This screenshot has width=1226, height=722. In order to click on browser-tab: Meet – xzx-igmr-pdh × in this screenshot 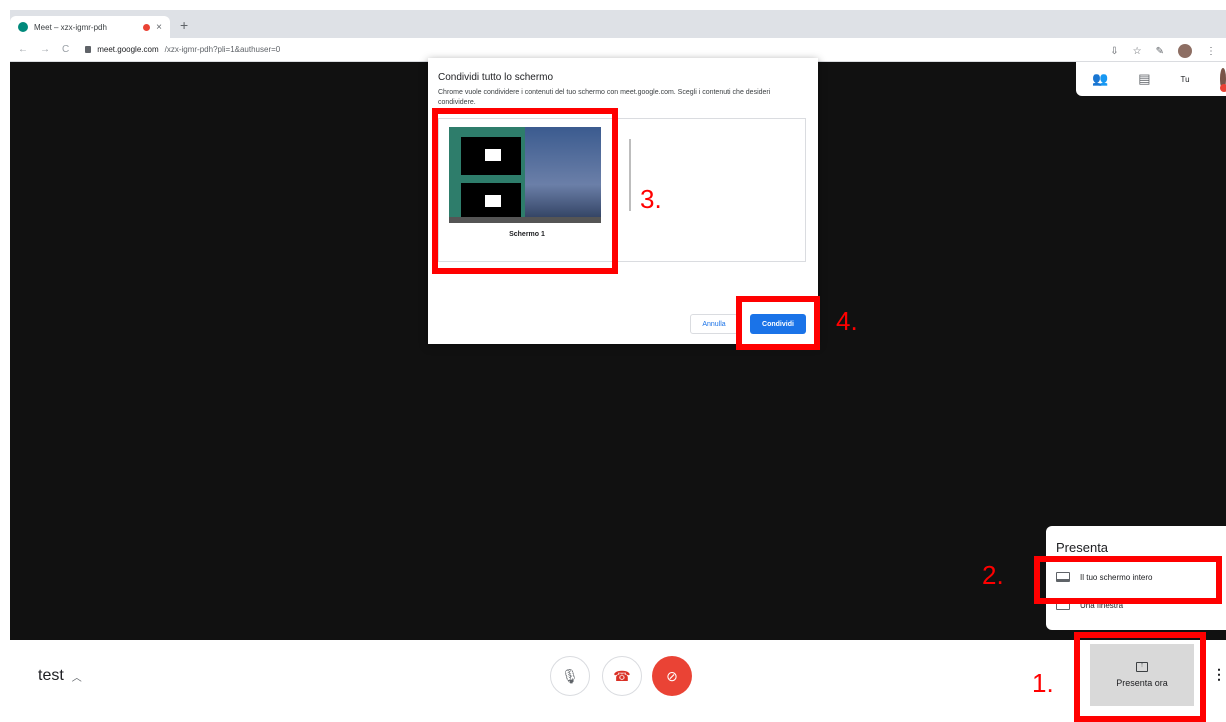, I will do `click(90, 27)`.